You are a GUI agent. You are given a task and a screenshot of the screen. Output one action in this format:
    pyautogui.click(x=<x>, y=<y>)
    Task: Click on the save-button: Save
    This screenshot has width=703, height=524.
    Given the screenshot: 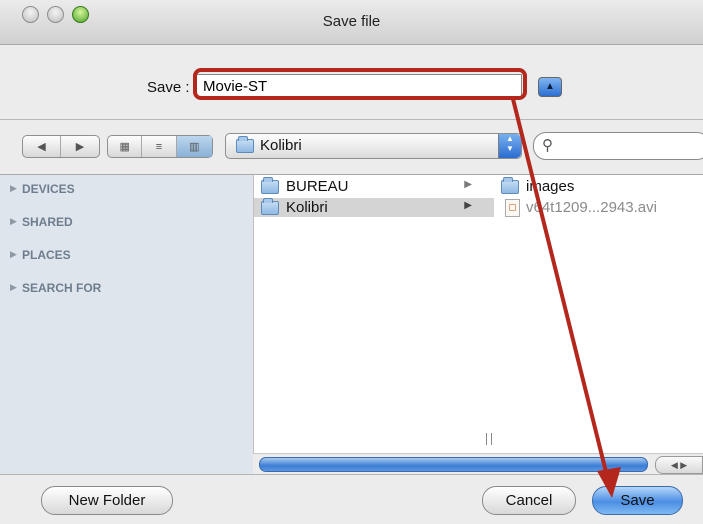 What is the action you would take?
    pyautogui.click(x=637, y=500)
    